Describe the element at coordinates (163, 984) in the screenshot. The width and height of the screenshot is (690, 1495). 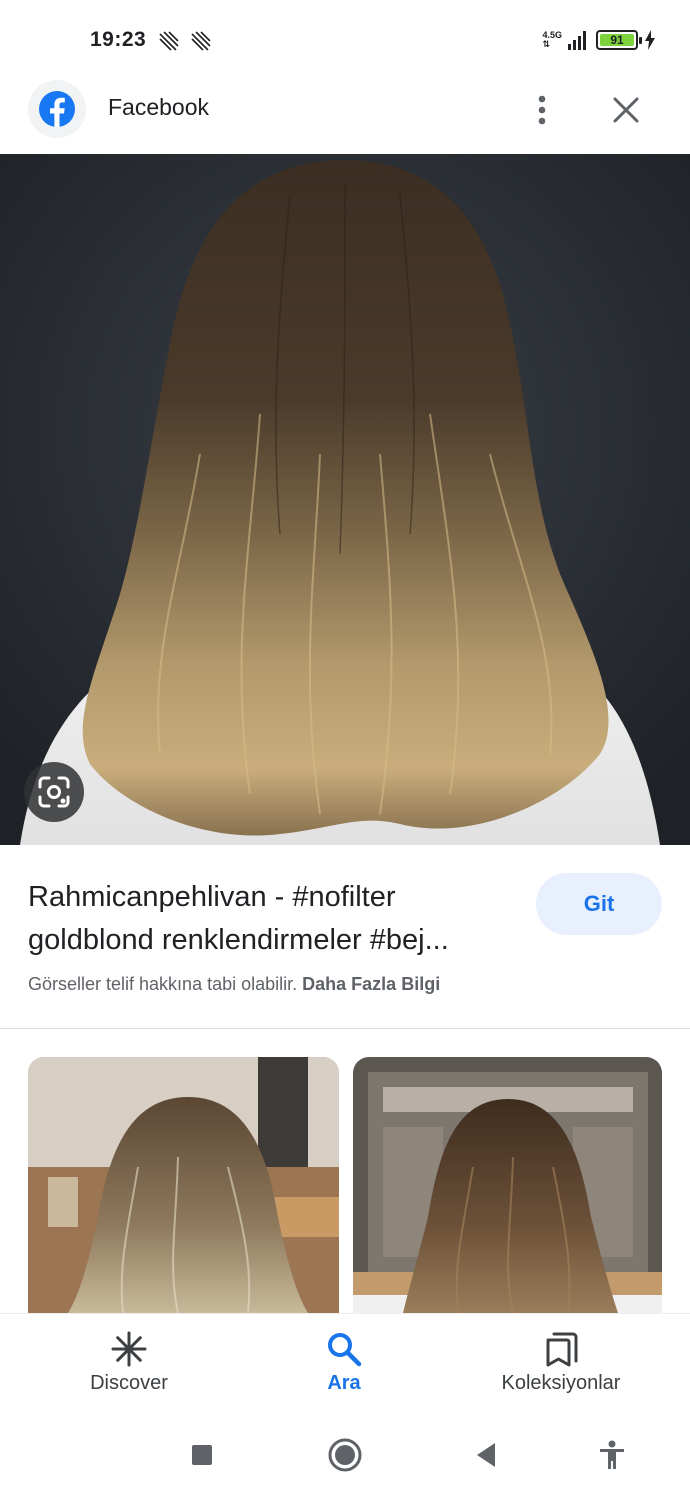
I see `copyright-text: Görseller telif hakkına tabi olabilir.` at that location.